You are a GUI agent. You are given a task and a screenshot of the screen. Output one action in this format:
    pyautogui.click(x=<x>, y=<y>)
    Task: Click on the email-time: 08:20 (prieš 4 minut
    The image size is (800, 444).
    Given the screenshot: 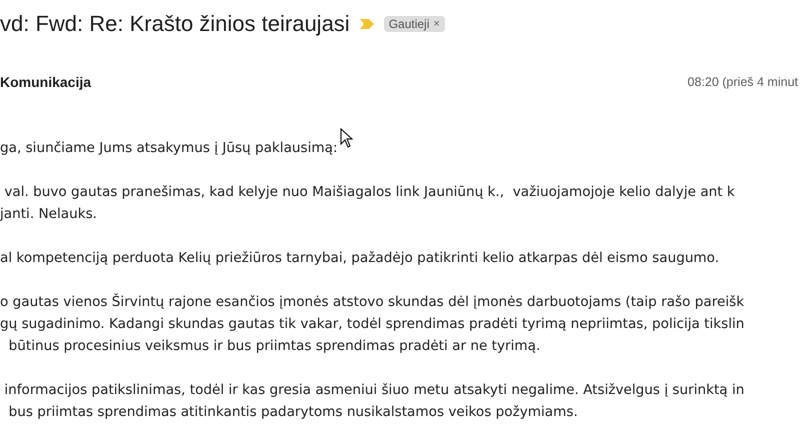 What is the action you would take?
    pyautogui.click(x=743, y=82)
    